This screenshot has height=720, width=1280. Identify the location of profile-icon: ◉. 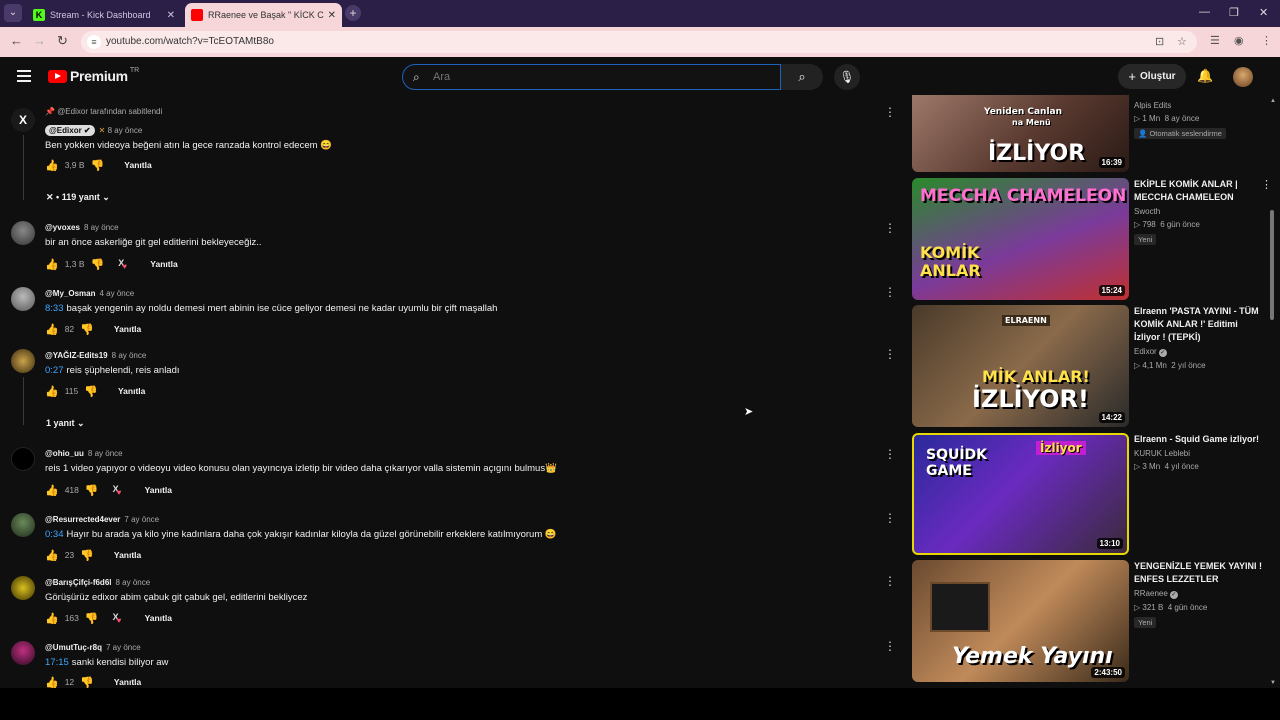
(1239, 40).